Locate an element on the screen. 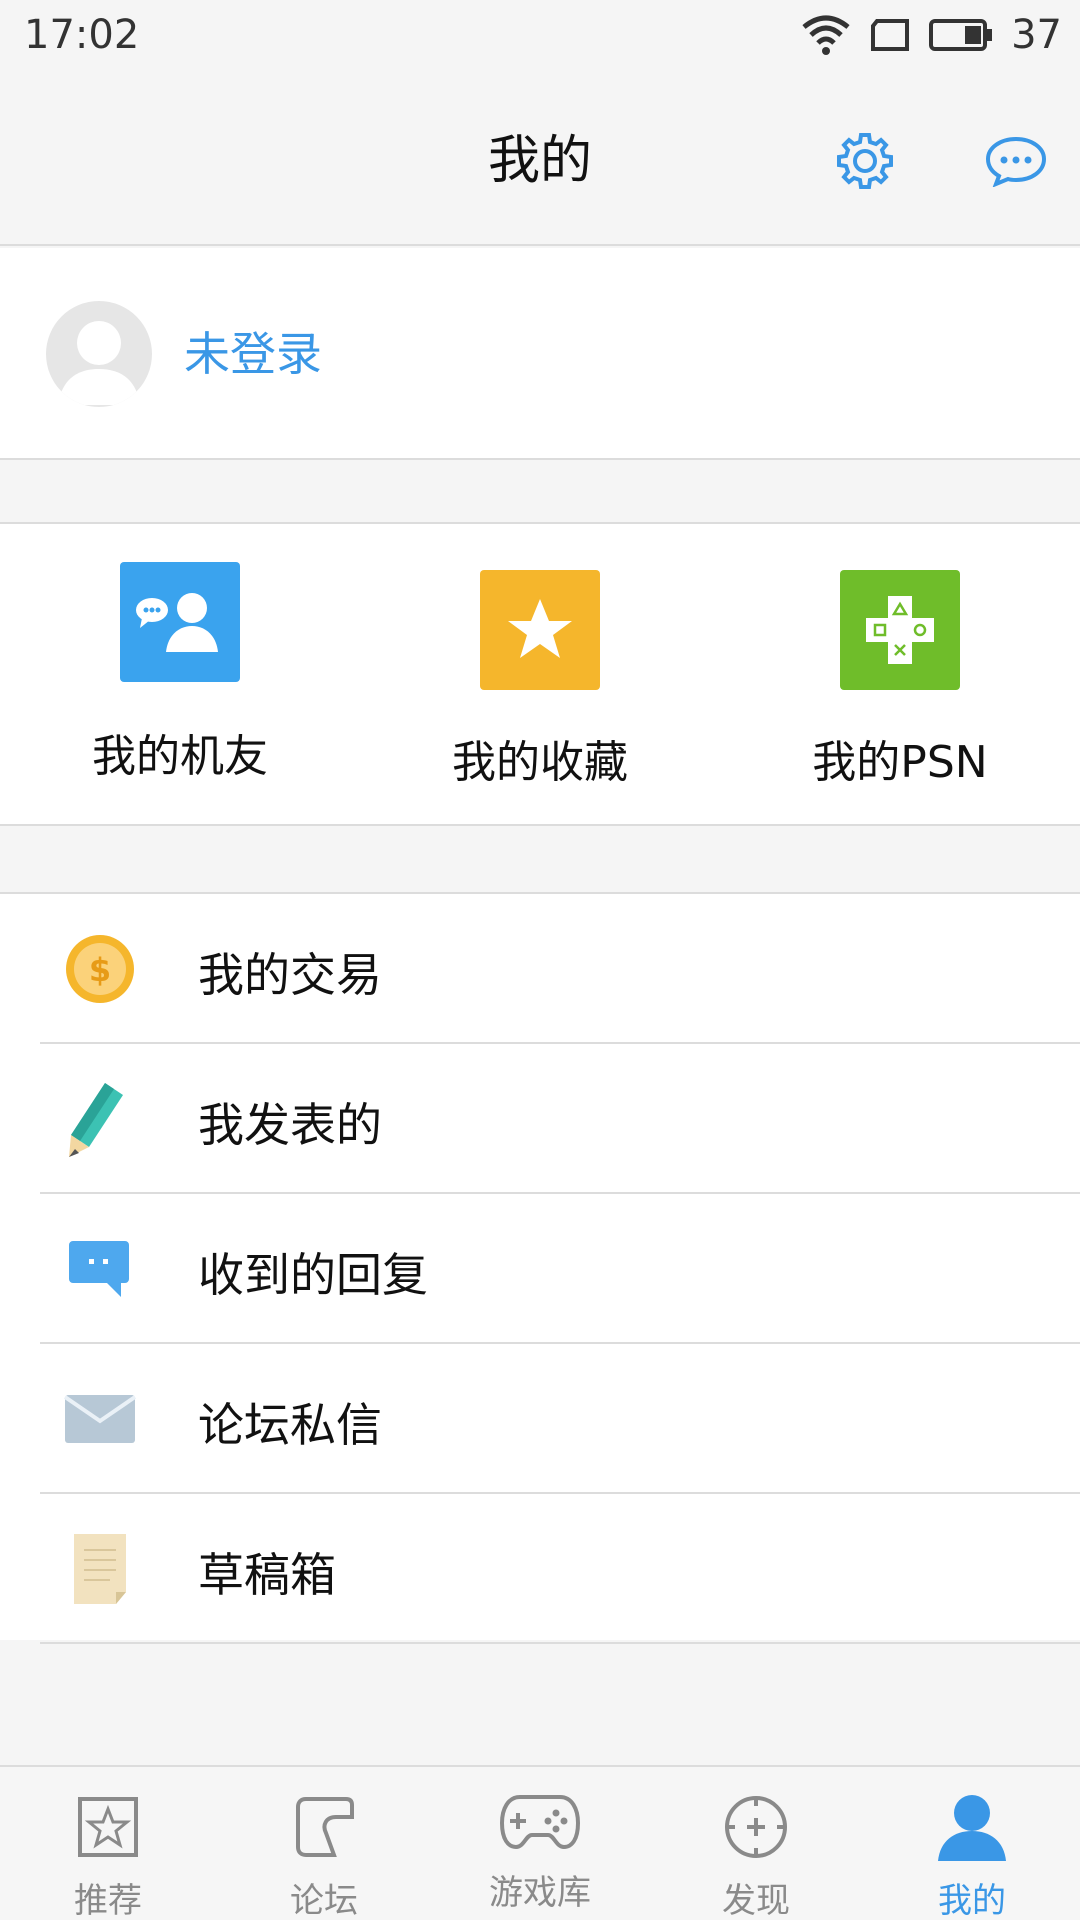  user-placeholder-icon is located at coordinates (99, 363).